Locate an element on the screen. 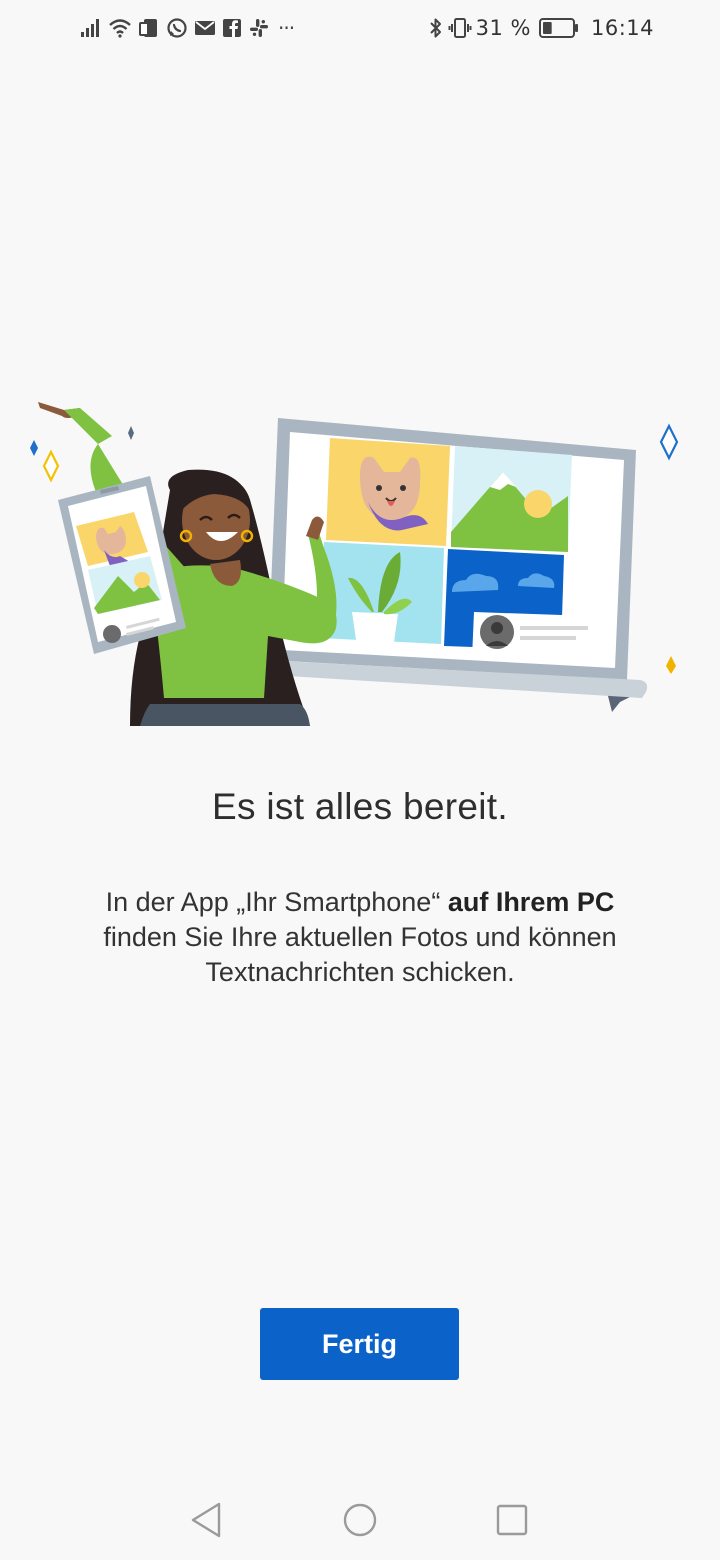 The image size is (720, 1560). clock: 16:14 is located at coordinates (622, 28).